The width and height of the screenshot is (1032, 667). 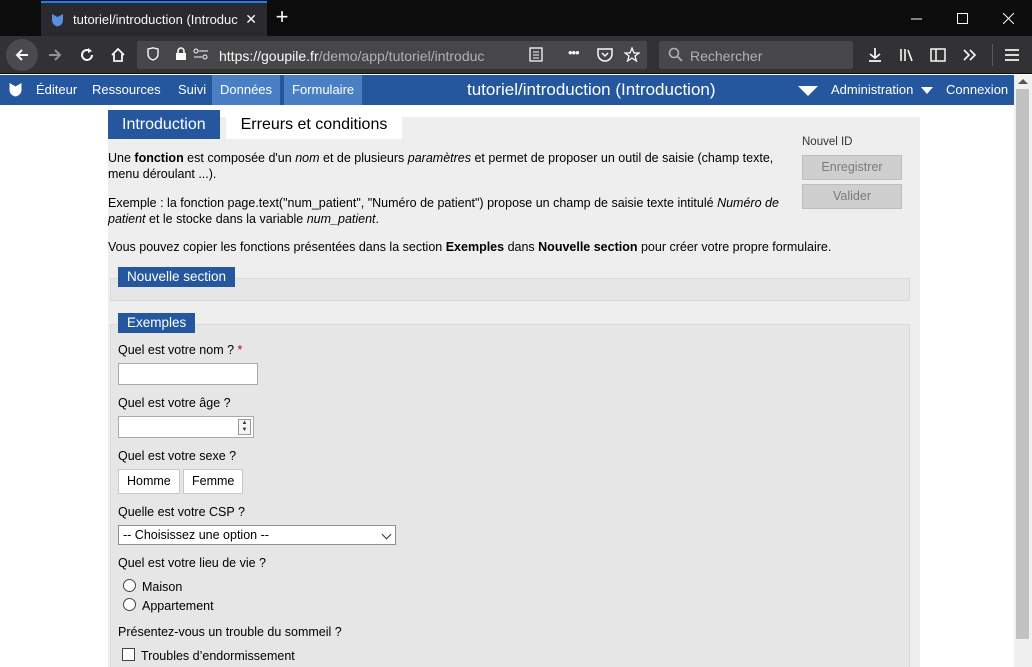 What do you see at coordinates (192, 90) in the screenshot?
I see `menu-suivi: Suivi` at bounding box center [192, 90].